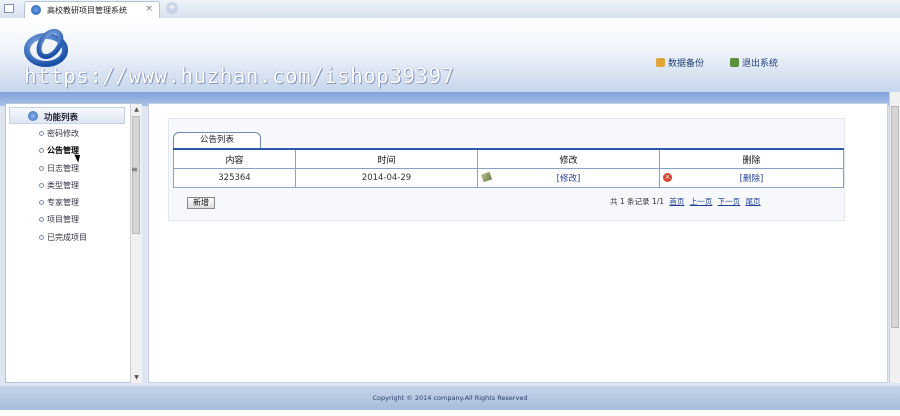 The width and height of the screenshot is (900, 416). What do you see at coordinates (136, 377) in the screenshot?
I see `scroll-down-arrow-icon: ▼` at bounding box center [136, 377].